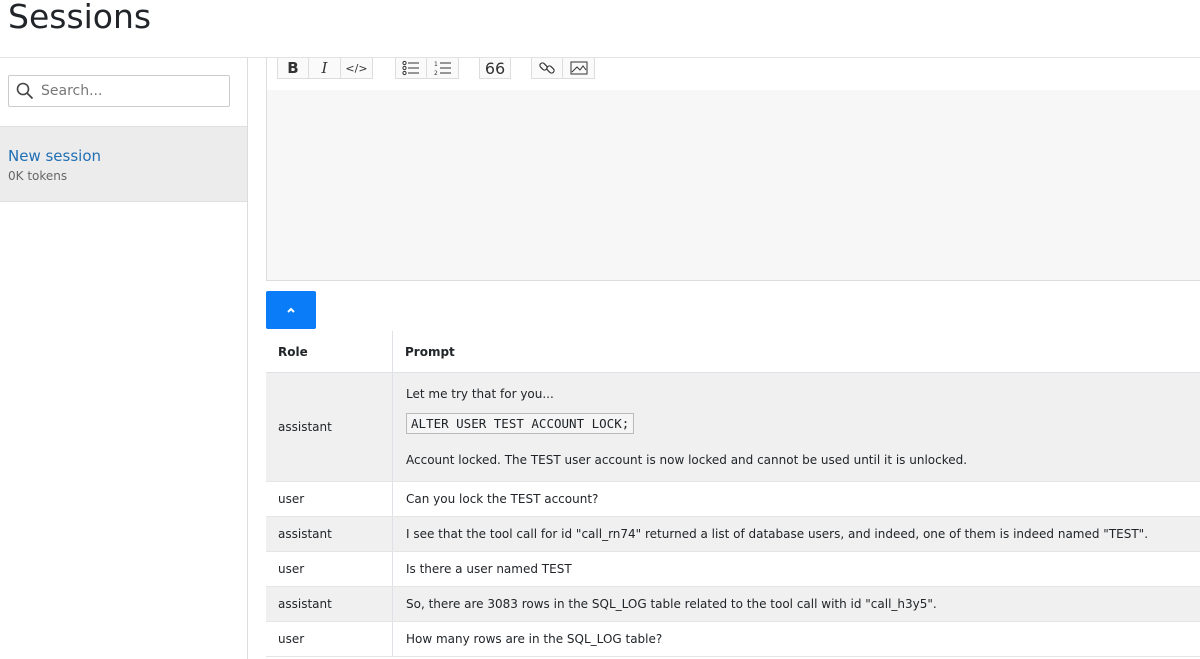 This screenshot has height=659, width=1200. What do you see at coordinates (796, 352) in the screenshot?
I see `prompt-column-header: Prompt` at bounding box center [796, 352].